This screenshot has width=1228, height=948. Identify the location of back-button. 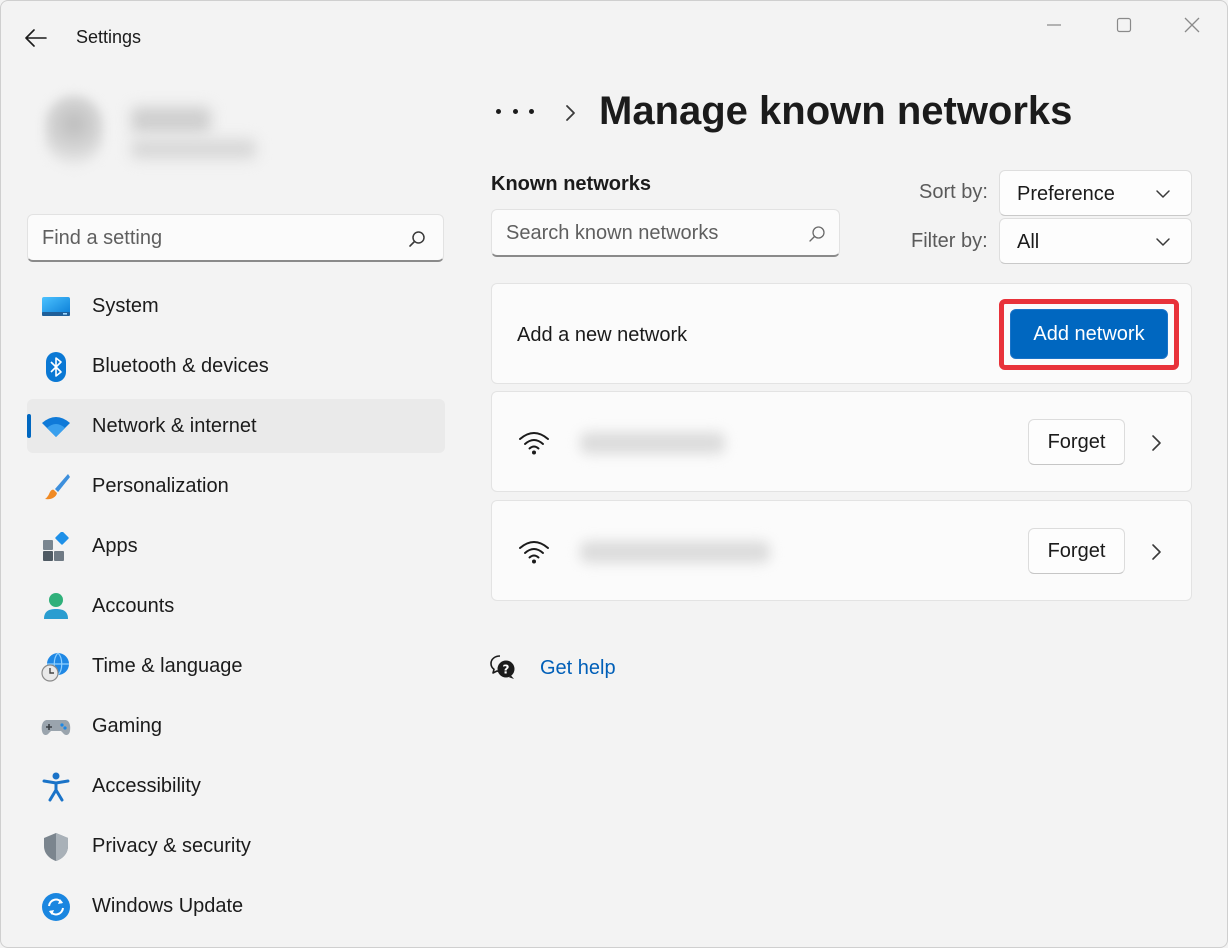
(36, 38).